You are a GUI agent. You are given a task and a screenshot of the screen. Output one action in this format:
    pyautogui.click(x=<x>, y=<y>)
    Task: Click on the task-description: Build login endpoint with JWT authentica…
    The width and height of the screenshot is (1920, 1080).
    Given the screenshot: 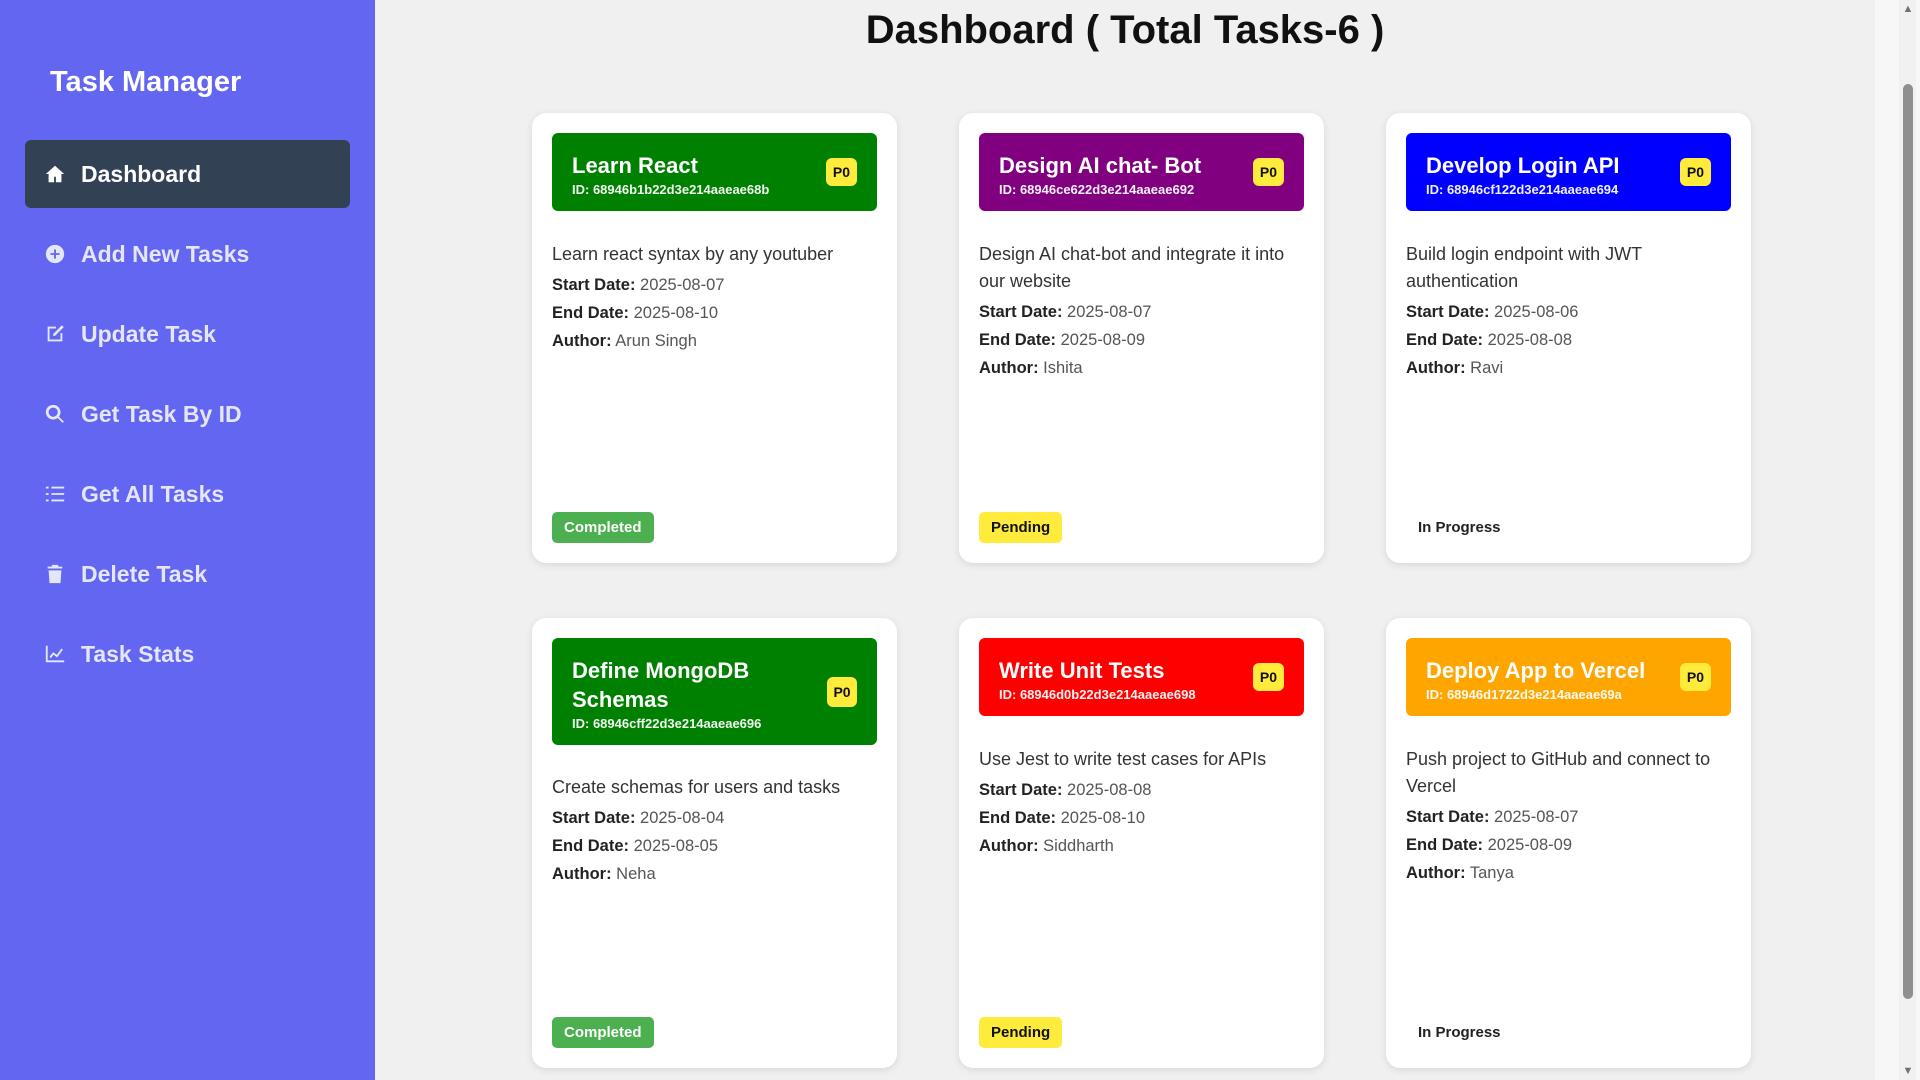 What is the action you would take?
    pyautogui.click(x=1524, y=267)
    